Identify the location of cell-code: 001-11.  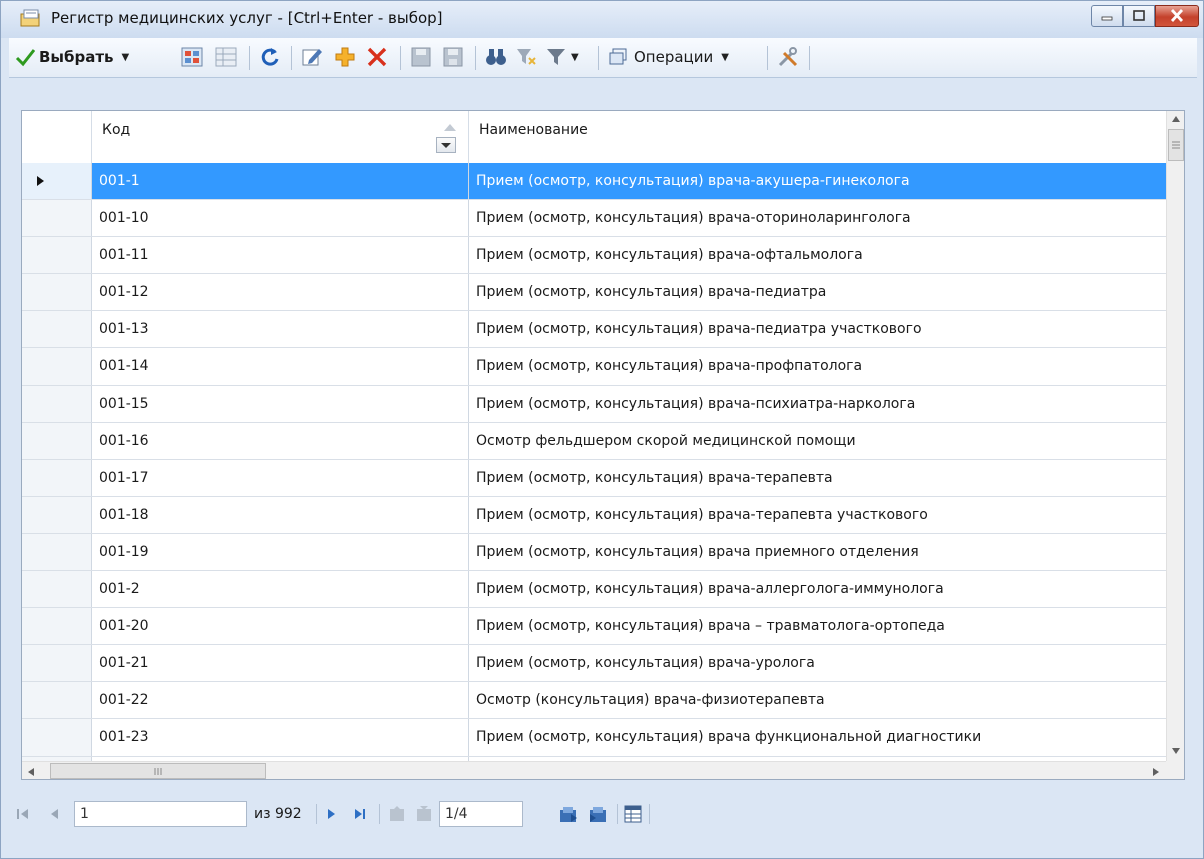
(280, 255).